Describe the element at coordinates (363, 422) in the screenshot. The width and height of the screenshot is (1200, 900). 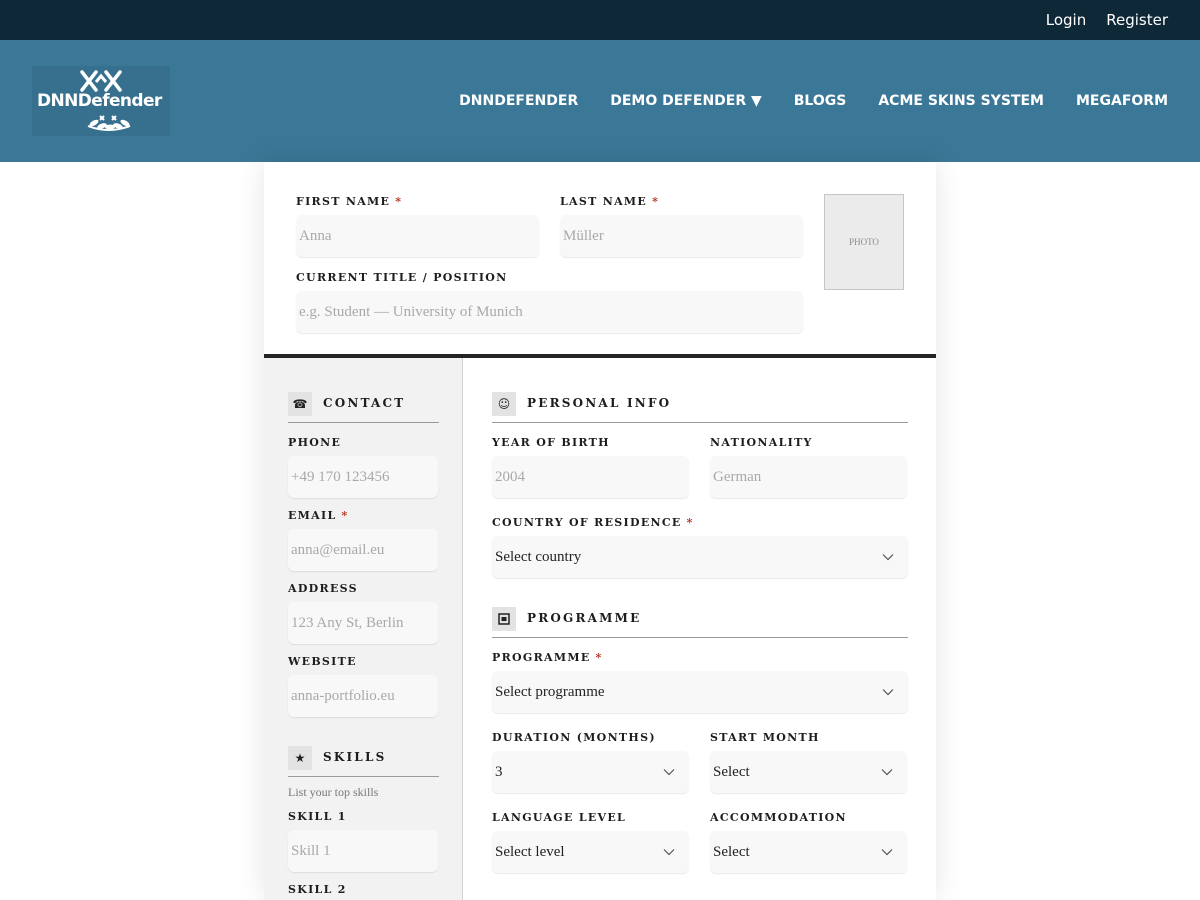
I see `contact-underline` at that location.